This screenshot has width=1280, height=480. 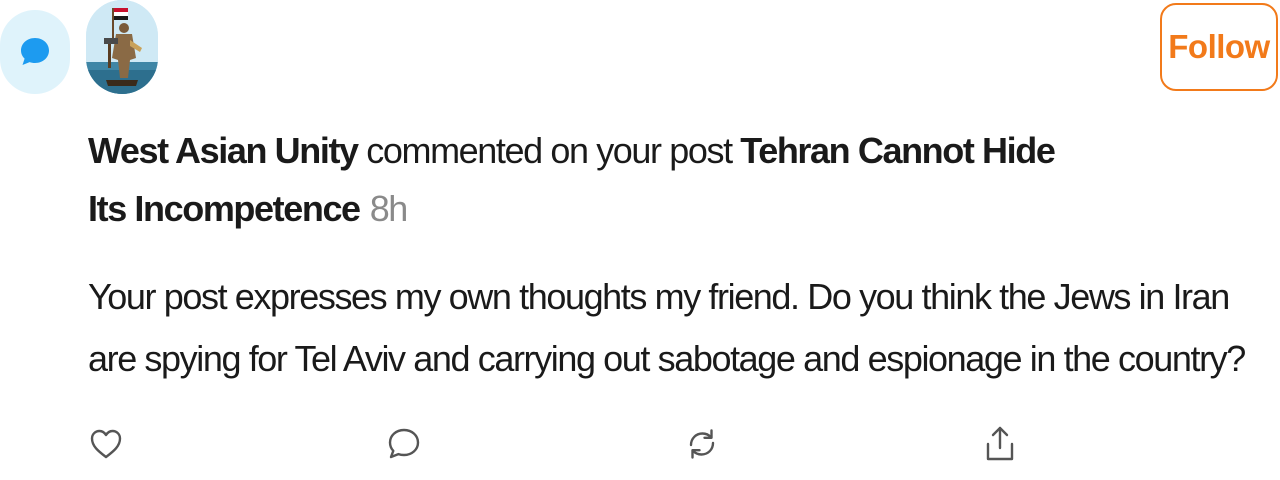 I want to click on avatar, so click(x=122, y=47).